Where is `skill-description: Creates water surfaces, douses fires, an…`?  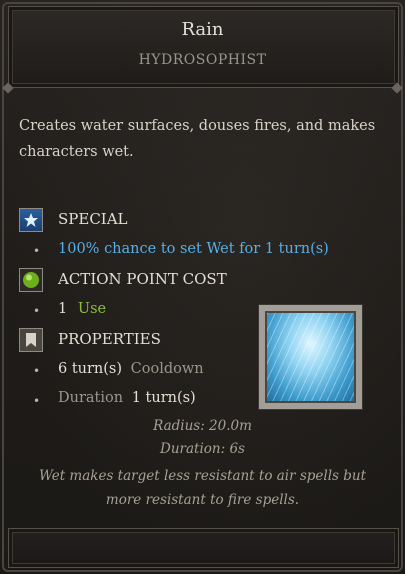
skill-description: Creates water surfaces, douses fires, an… is located at coordinates (197, 139).